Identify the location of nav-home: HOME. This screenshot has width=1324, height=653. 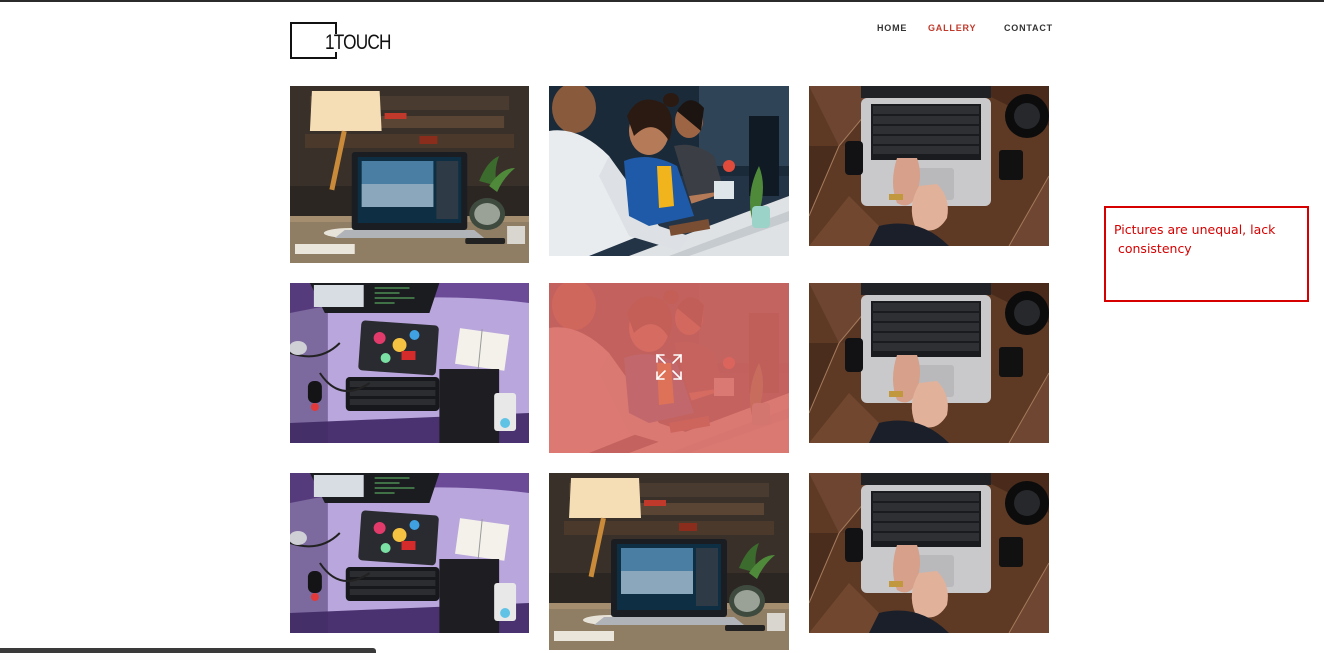
(892, 28).